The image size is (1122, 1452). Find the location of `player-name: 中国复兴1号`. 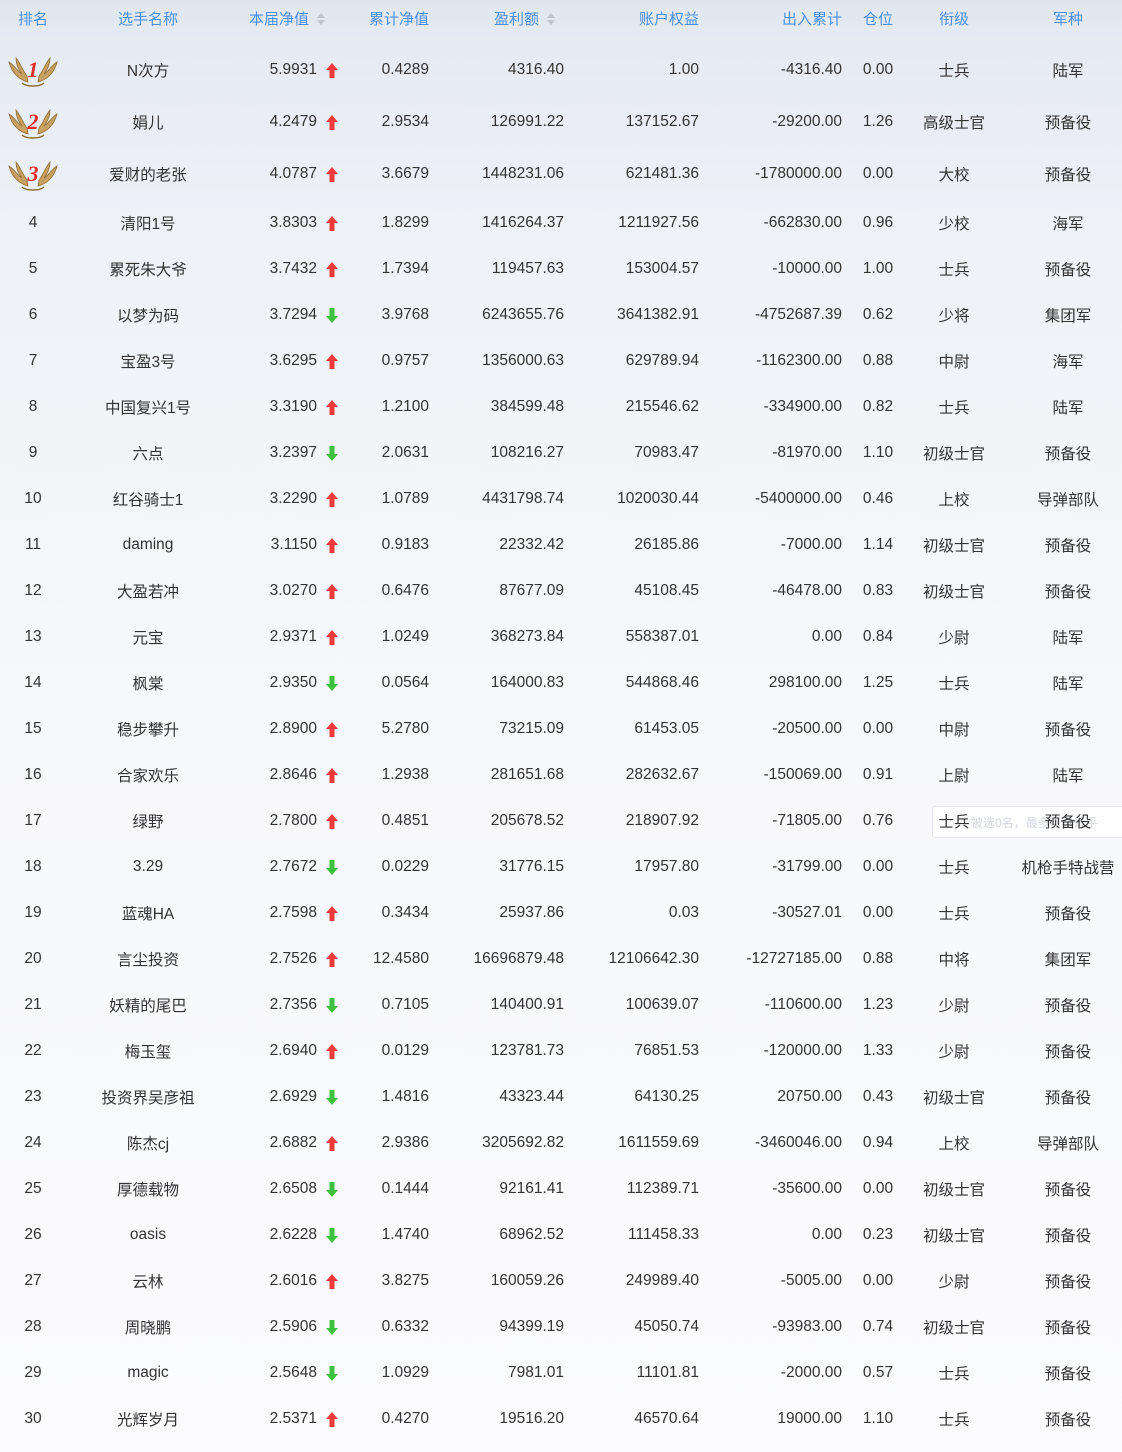

player-name: 中国复兴1号 is located at coordinates (148, 407).